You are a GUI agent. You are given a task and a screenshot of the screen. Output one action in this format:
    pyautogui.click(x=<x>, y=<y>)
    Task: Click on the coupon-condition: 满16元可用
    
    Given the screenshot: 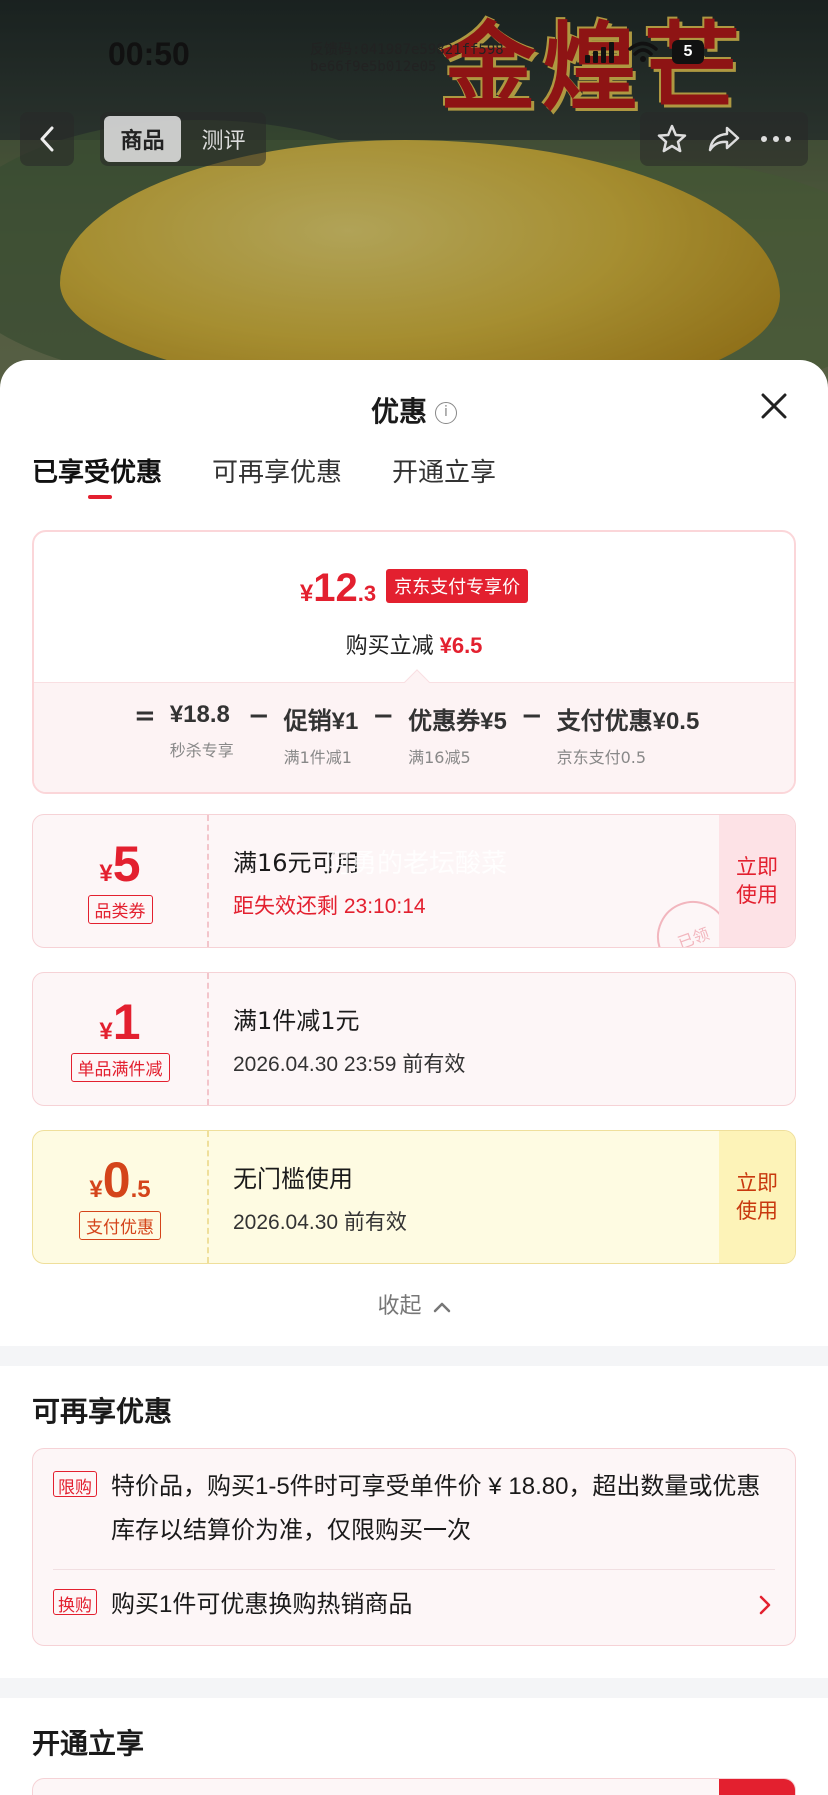 What is the action you would take?
    pyautogui.click(x=296, y=862)
    